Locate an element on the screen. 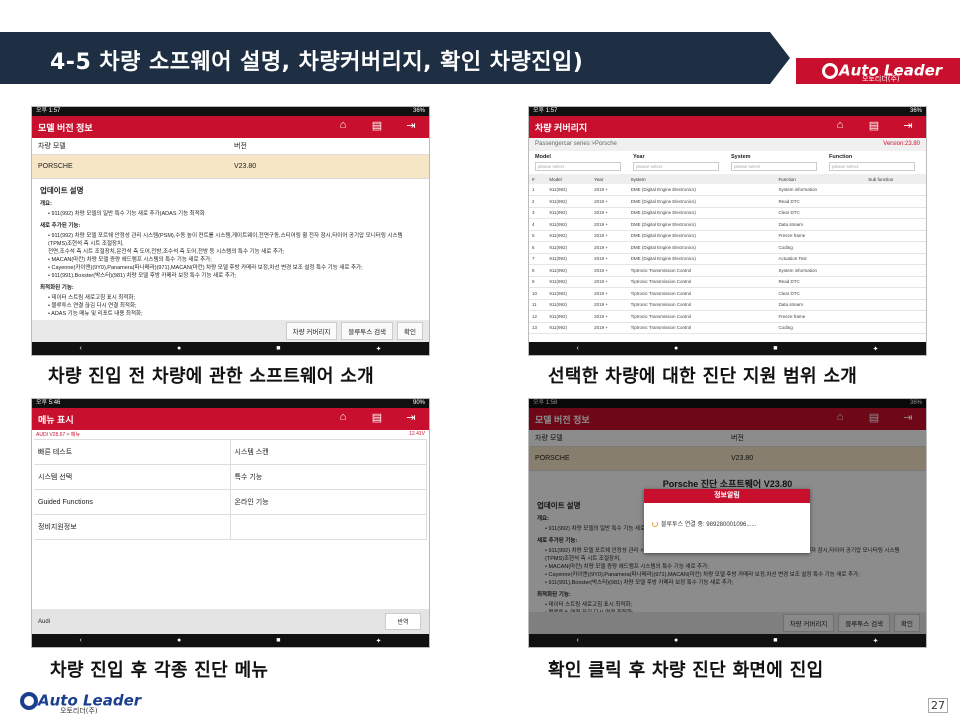 The height and width of the screenshot is (720, 960). year-select: please select is located at coordinates (676, 166).